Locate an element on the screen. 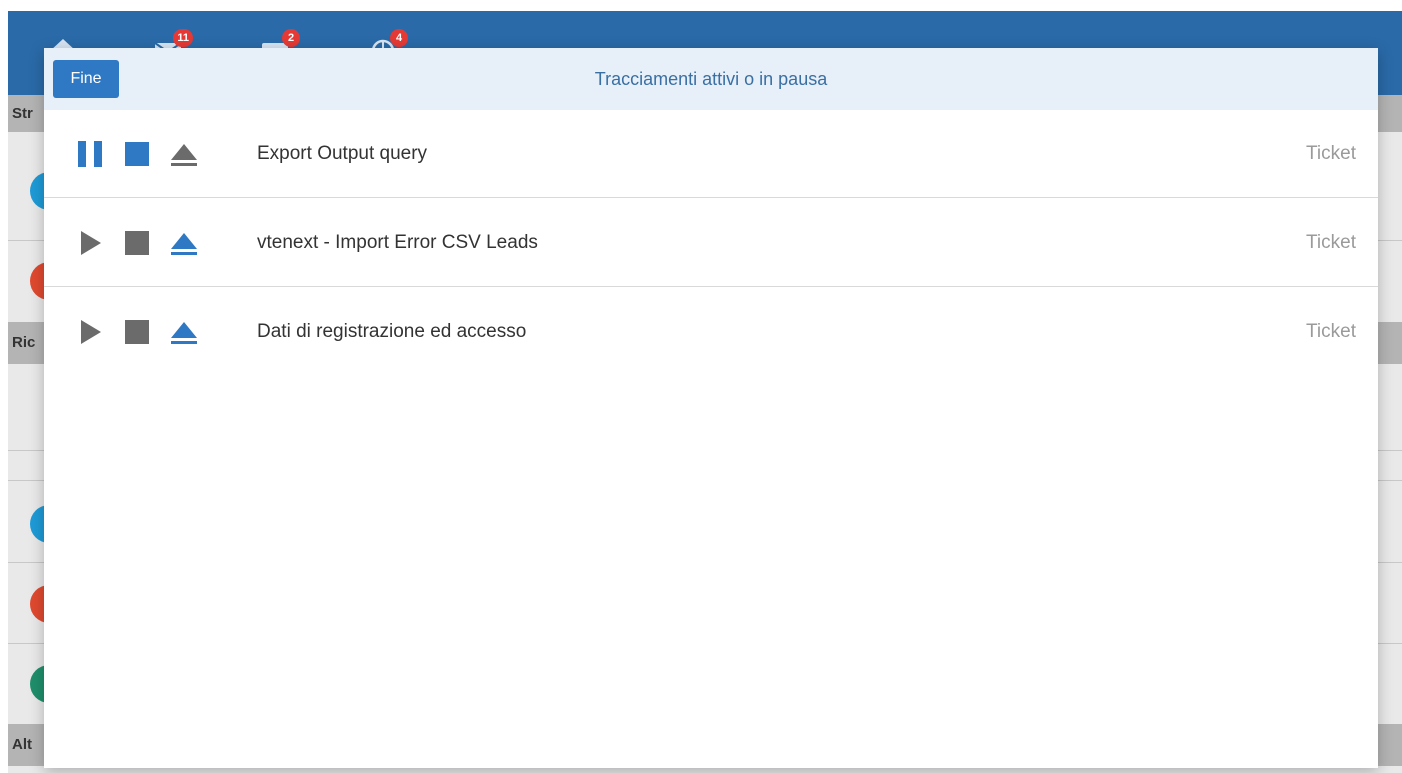 Image resolution: width=1402 pixels, height=773 pixels. tracking-row: Export Output query Ticket is located at coordinates (711, 154).